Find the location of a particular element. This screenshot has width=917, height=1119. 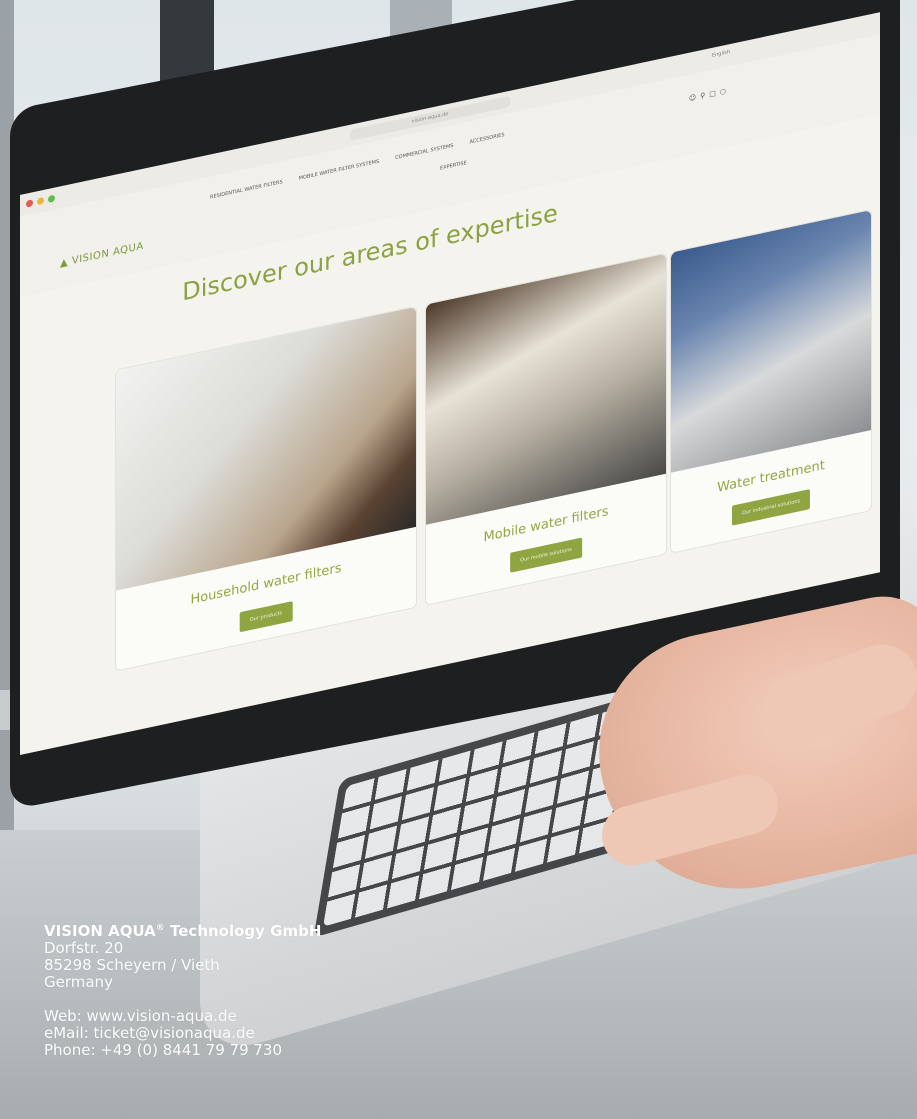

header-icons: ☺⚲□○ is located at coordinates (709, 94).